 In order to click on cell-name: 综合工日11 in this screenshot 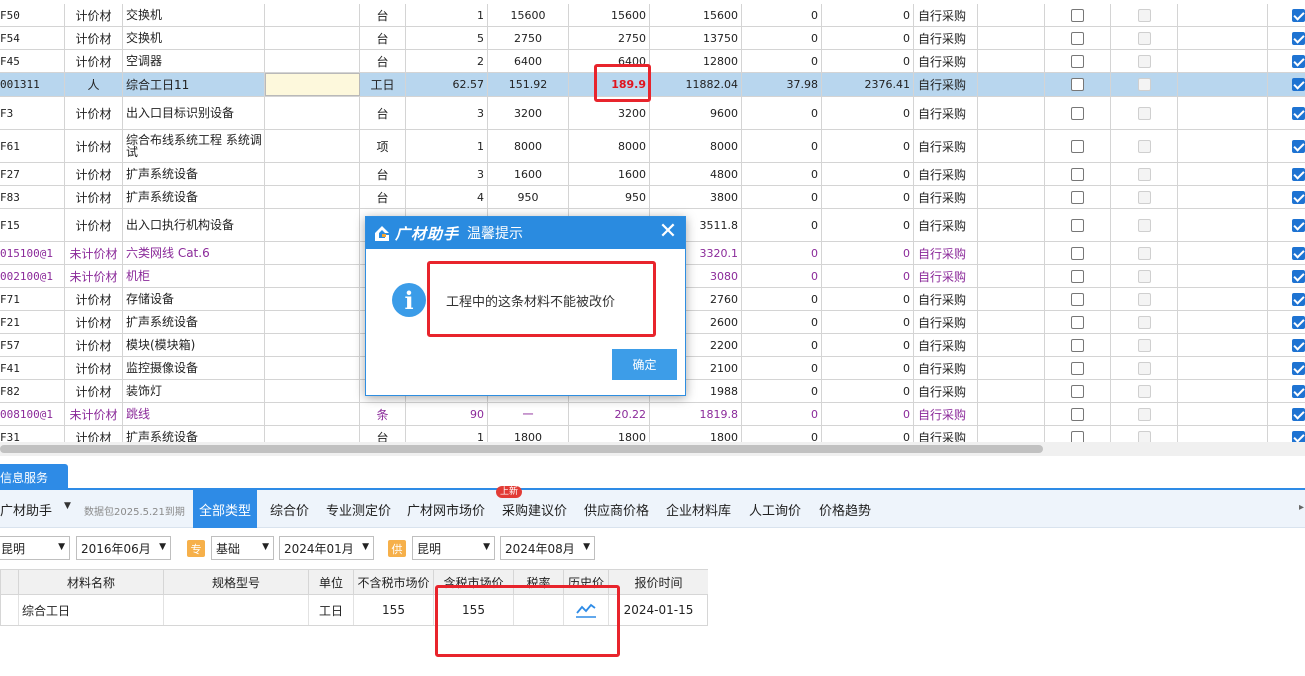, I will do `click(194, 84)`.